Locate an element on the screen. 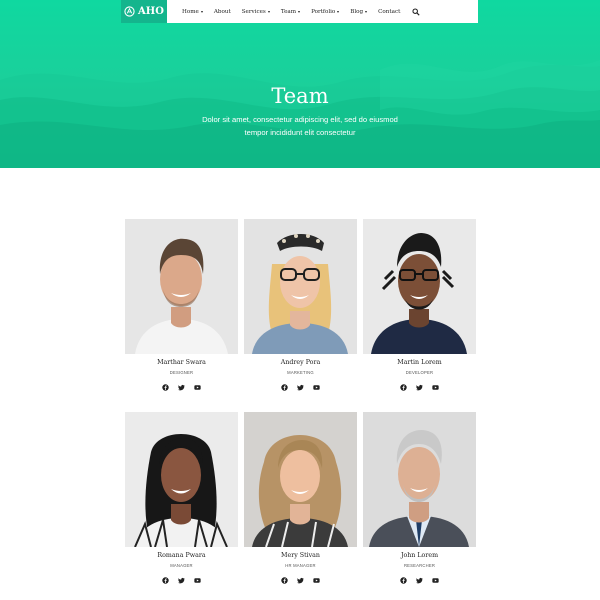 This screenshot has width=600, height=600. team-member-card: John Lorem RESEARCHER is located at coordinates (419, 498).